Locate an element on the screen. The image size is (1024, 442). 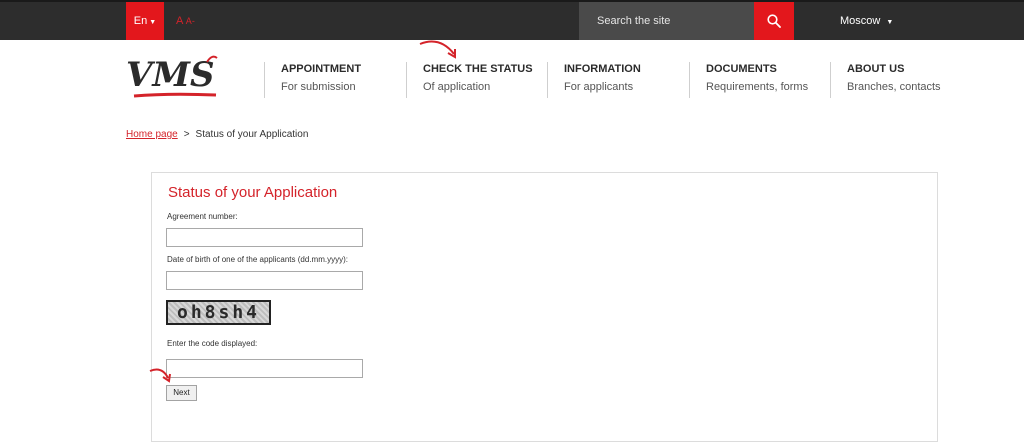
nav-title: APPOINTMENT is located at coordinates (321, 69).